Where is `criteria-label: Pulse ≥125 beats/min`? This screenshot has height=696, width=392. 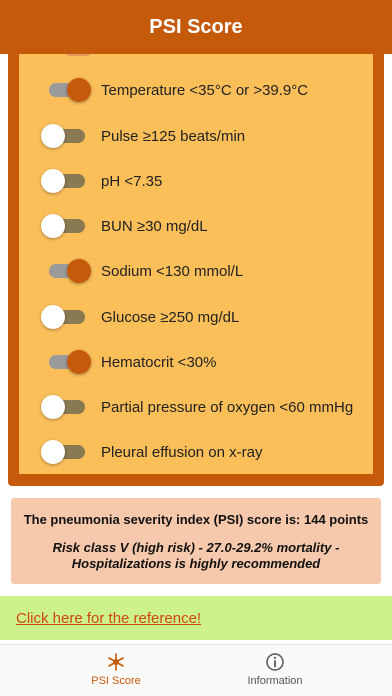
criteria-label: Pulse ≥125 beats/min is located at coordinates (173, 136).